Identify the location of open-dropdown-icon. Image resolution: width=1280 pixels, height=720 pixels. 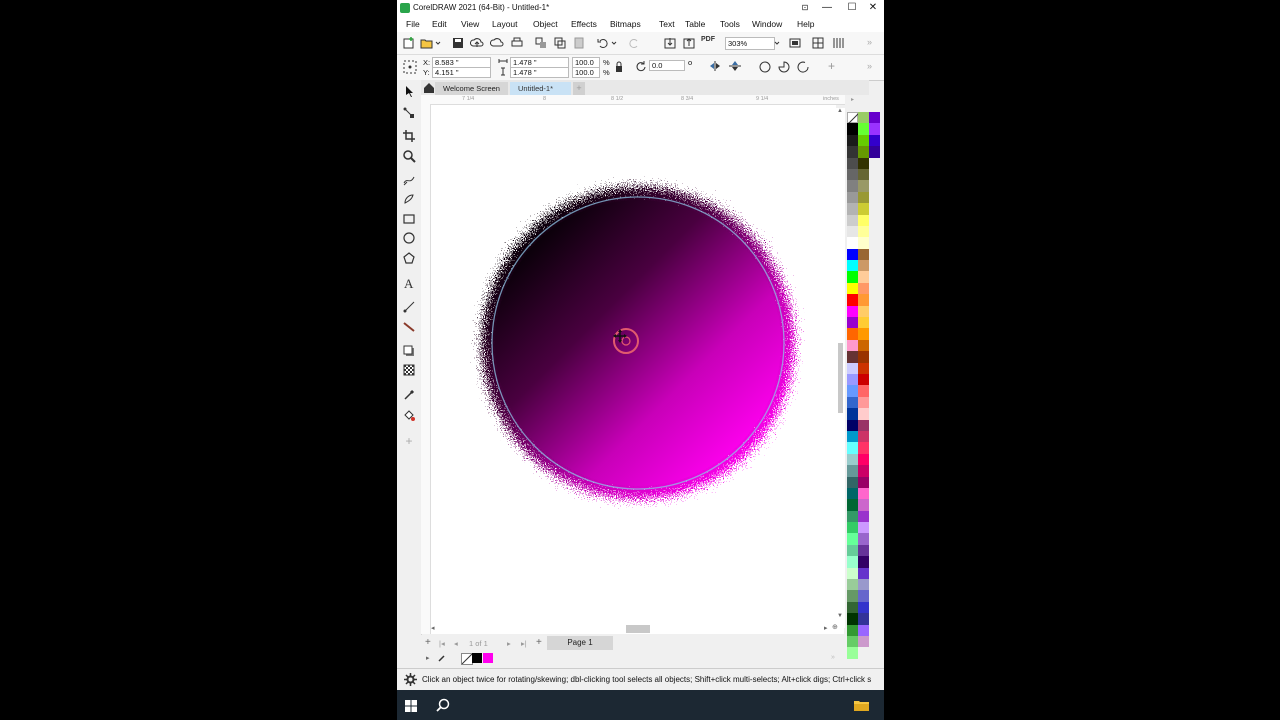
(438, 43).